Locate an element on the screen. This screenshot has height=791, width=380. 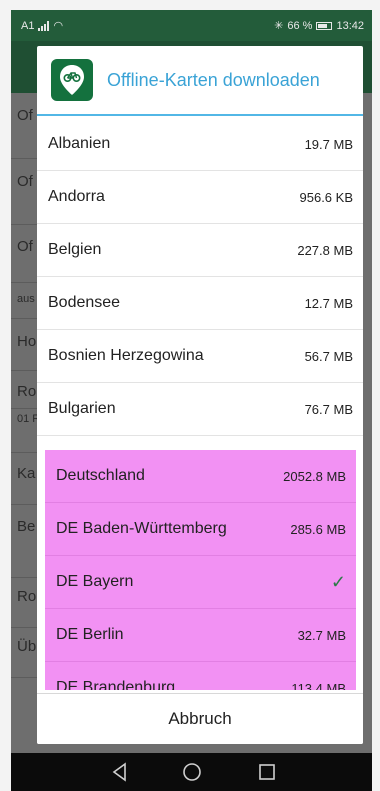
region-item: DE Berlin 32.7 MB is located at coordinates (200, 635).